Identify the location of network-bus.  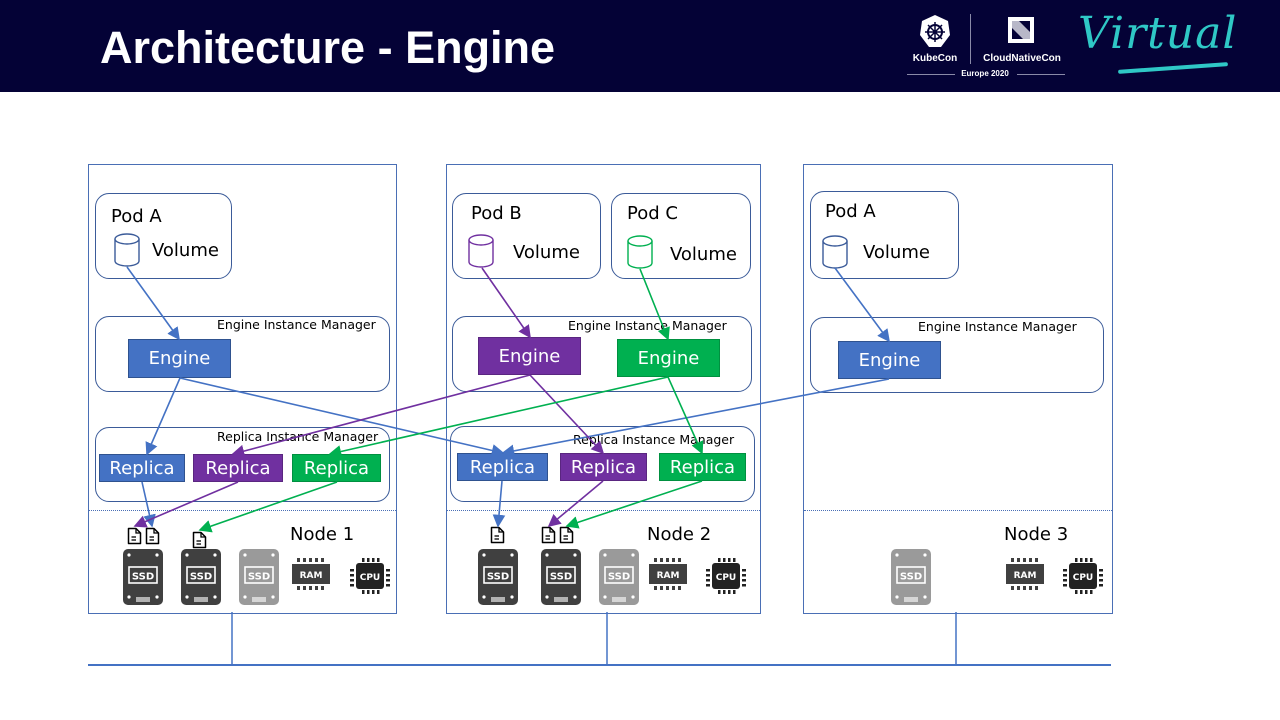
(599, 639).